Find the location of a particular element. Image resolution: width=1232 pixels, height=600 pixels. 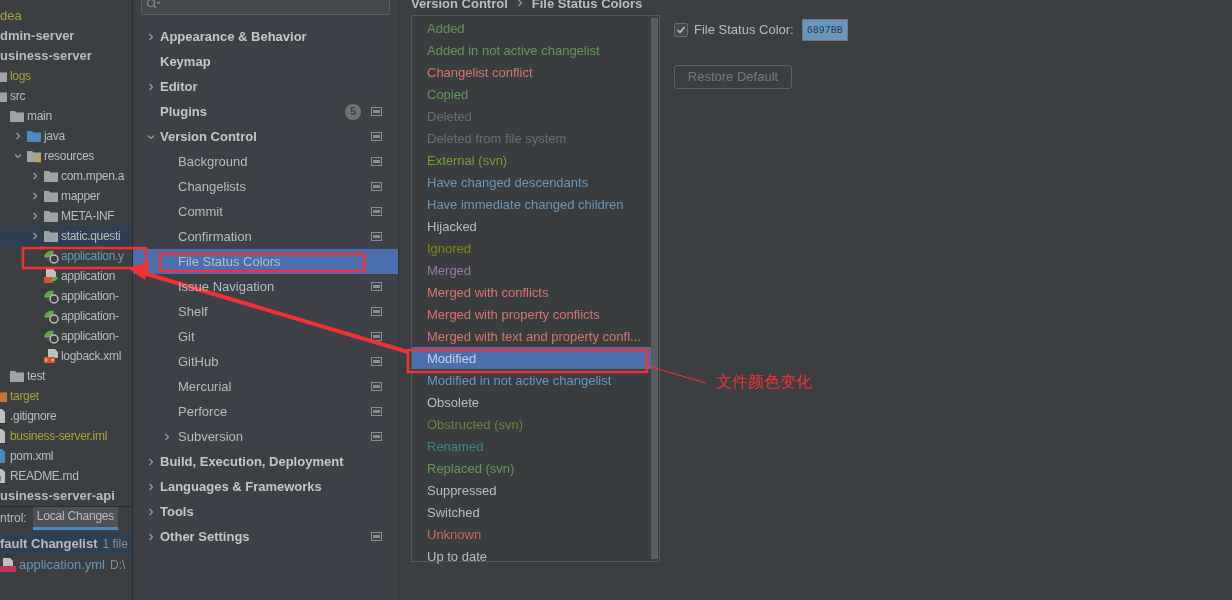

status-item: Modified is located at coordinates (452, 358).